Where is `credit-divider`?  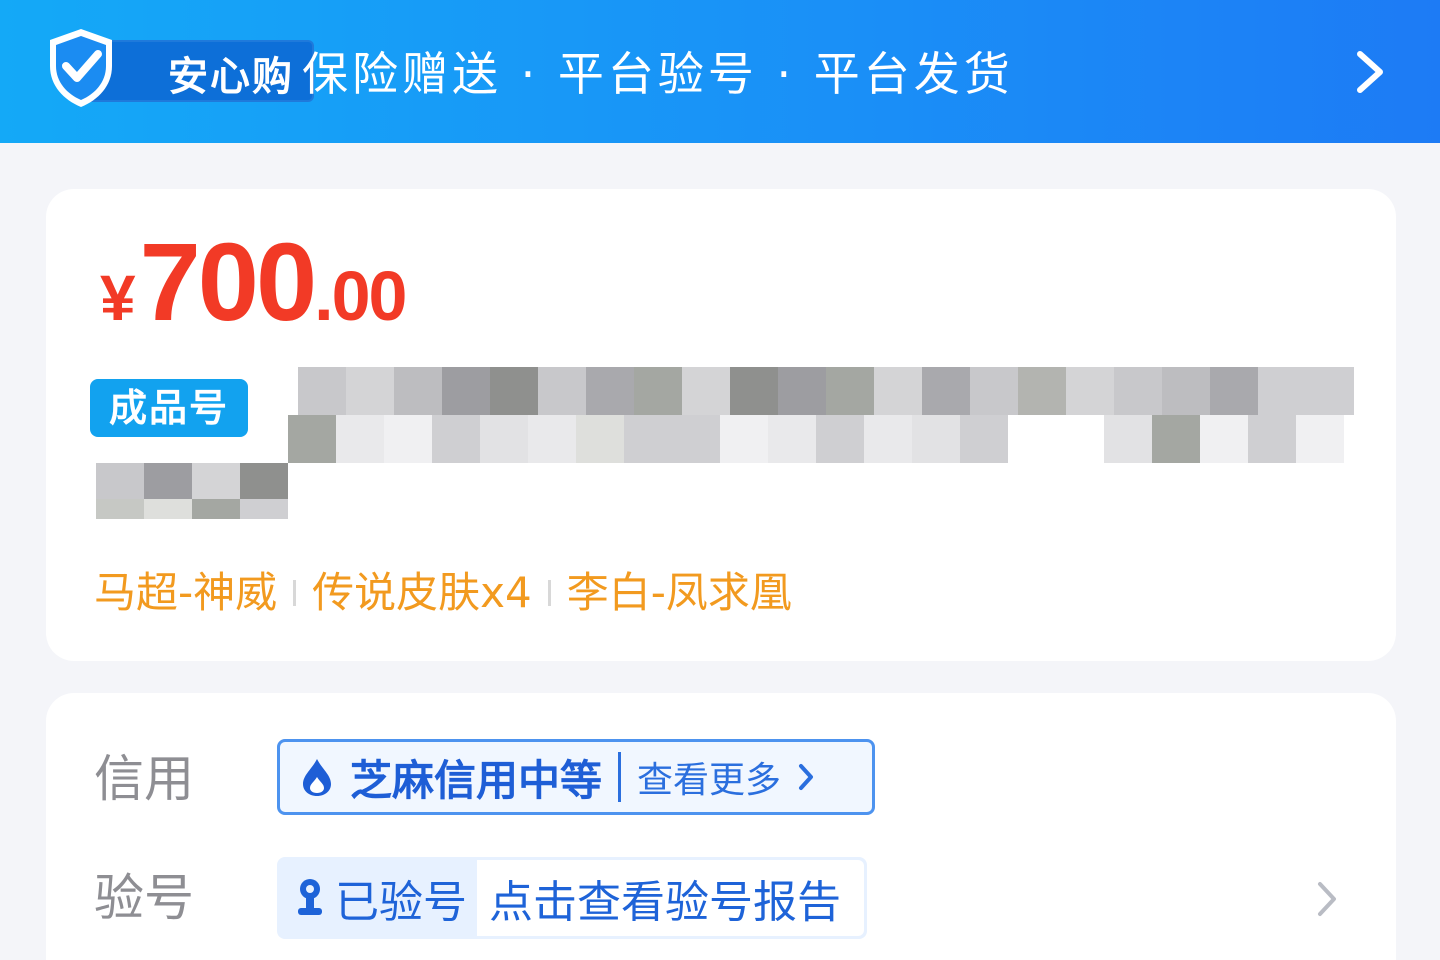 credit-divider is located at coordinates (620, 777).